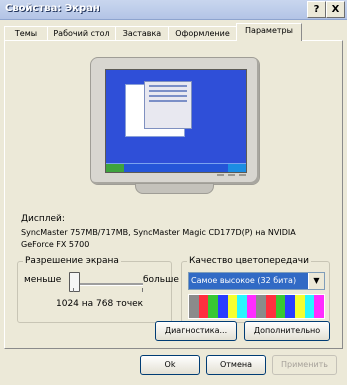  I want to click on color-quality-group-label: Качество цветопередачи, so click(249, 261).